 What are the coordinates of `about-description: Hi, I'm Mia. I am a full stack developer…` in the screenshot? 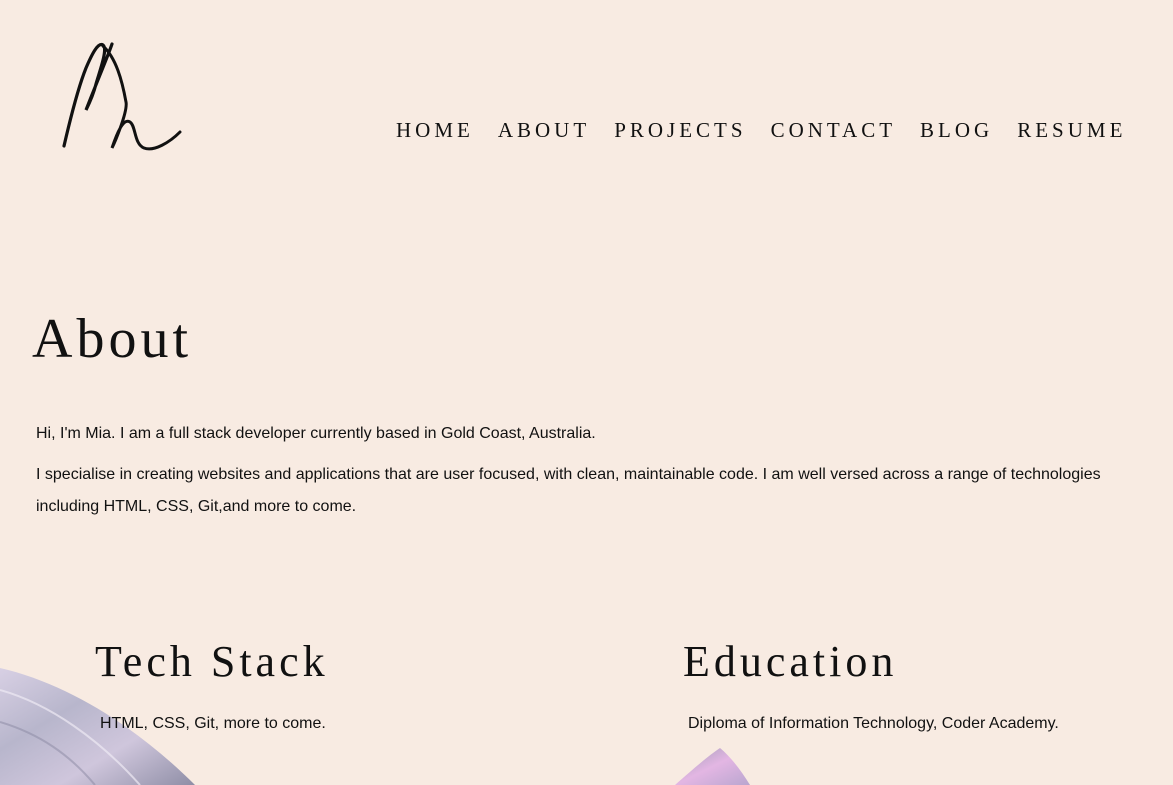 It's located at (586, 475).